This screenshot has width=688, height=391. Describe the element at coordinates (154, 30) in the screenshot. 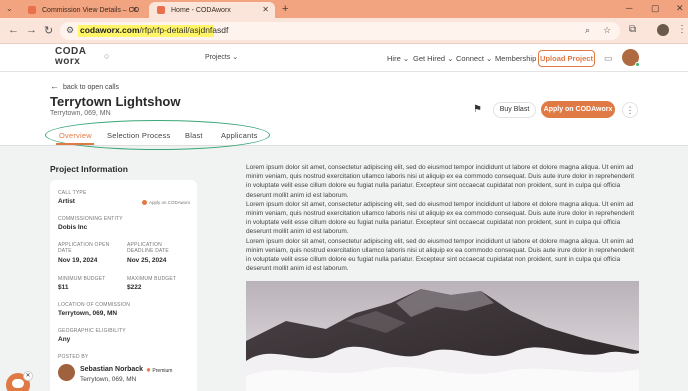

I see `url-text: codaworx.com/rfp/rfp-detail/asjdnfasdf` at that location.